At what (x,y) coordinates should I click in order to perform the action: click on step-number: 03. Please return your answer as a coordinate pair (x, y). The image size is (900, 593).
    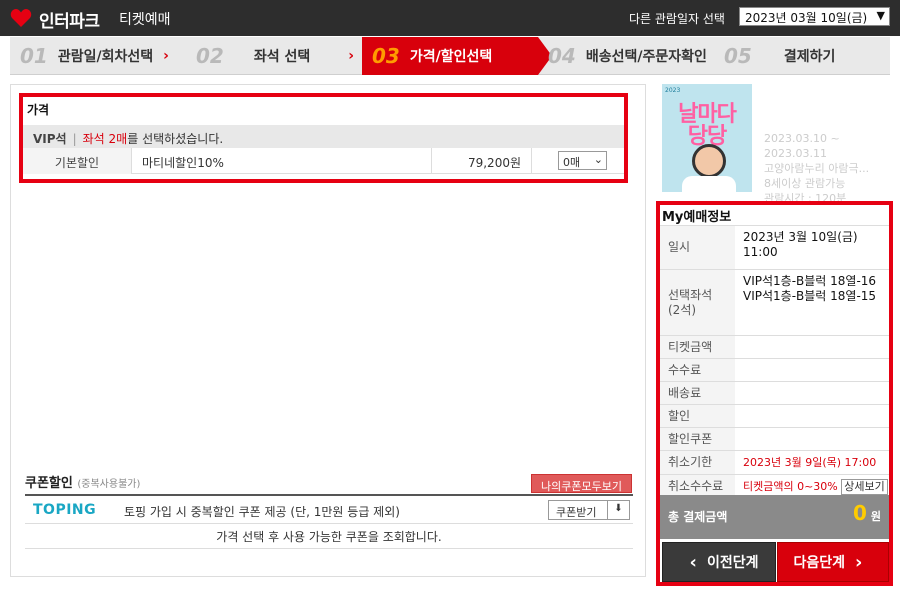
    Looking at the image, I should click on (386, 56).